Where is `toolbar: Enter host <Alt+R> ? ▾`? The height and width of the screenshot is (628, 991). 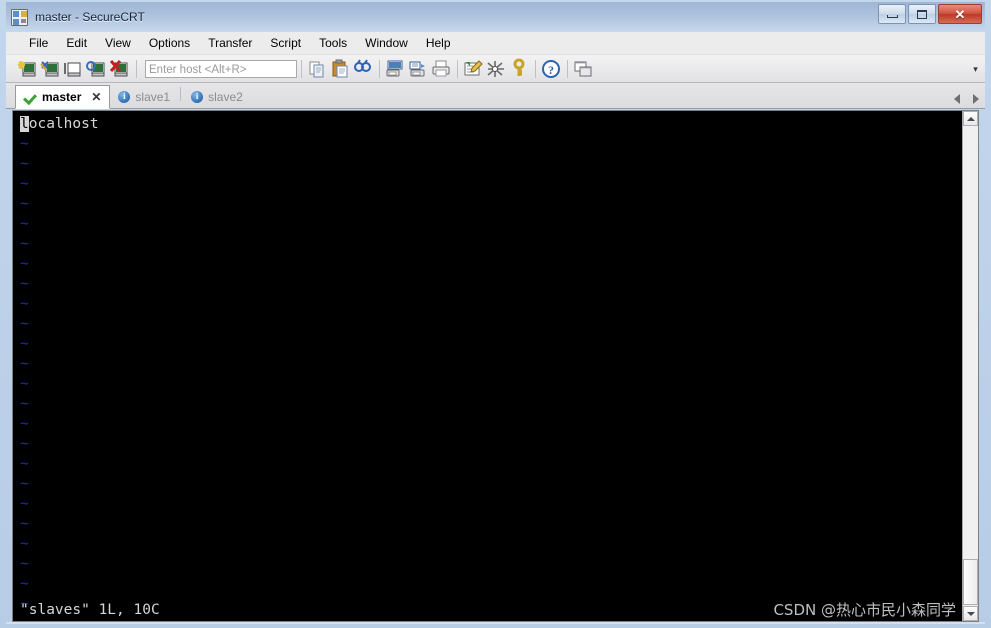 toolbar: Enter host <Alt+R> ? ▾ is located at coordinates (495, 69).